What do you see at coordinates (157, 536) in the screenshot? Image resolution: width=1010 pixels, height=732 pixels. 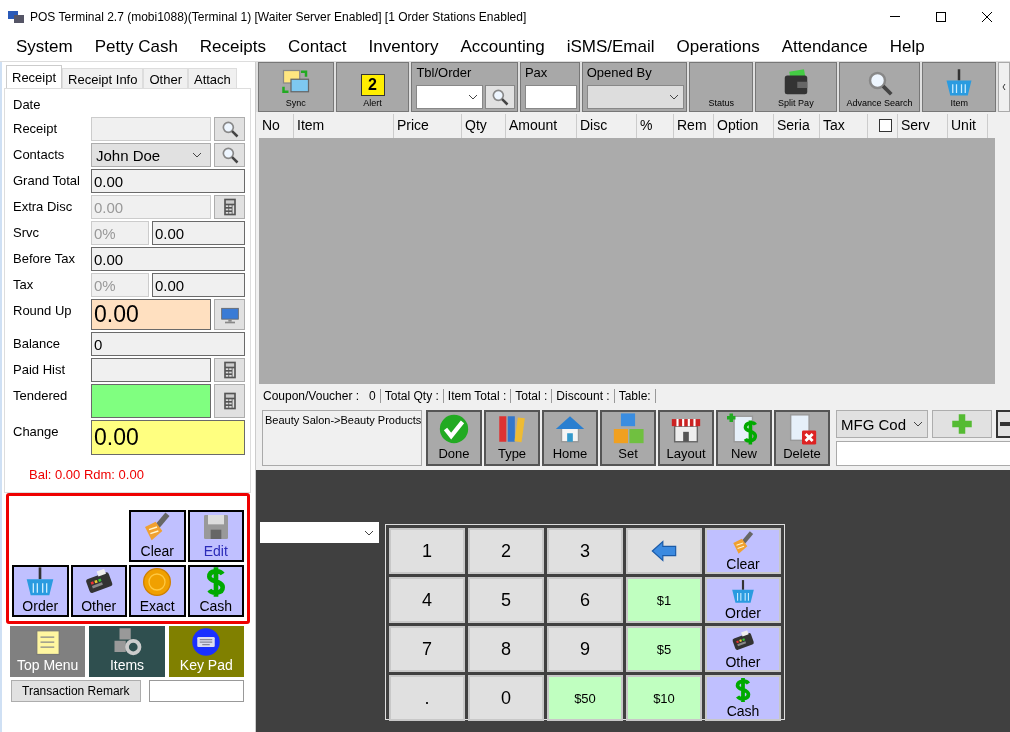 I see `payment-button: Clear` at bounding box center [157, 536].